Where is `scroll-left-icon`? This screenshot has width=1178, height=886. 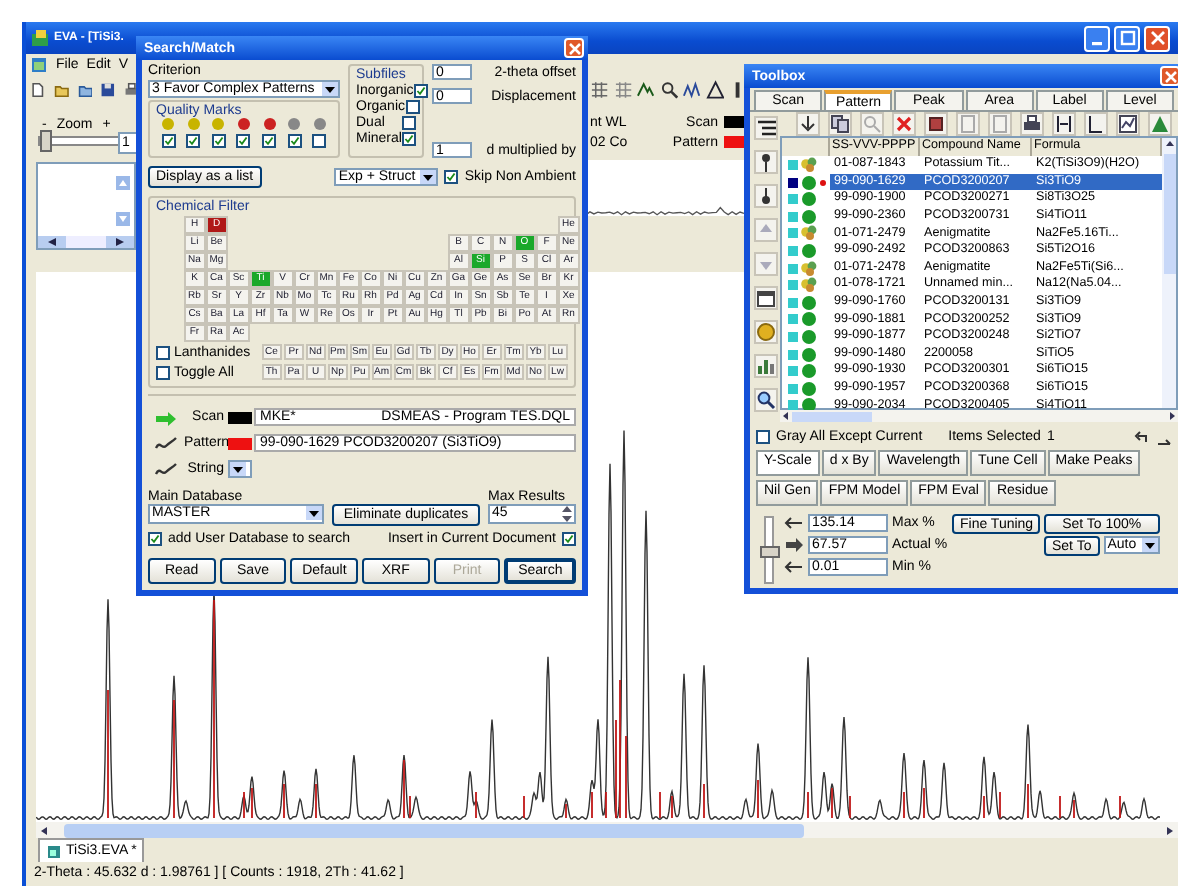
scroll-left-icon is located at coordinates (52, 242).